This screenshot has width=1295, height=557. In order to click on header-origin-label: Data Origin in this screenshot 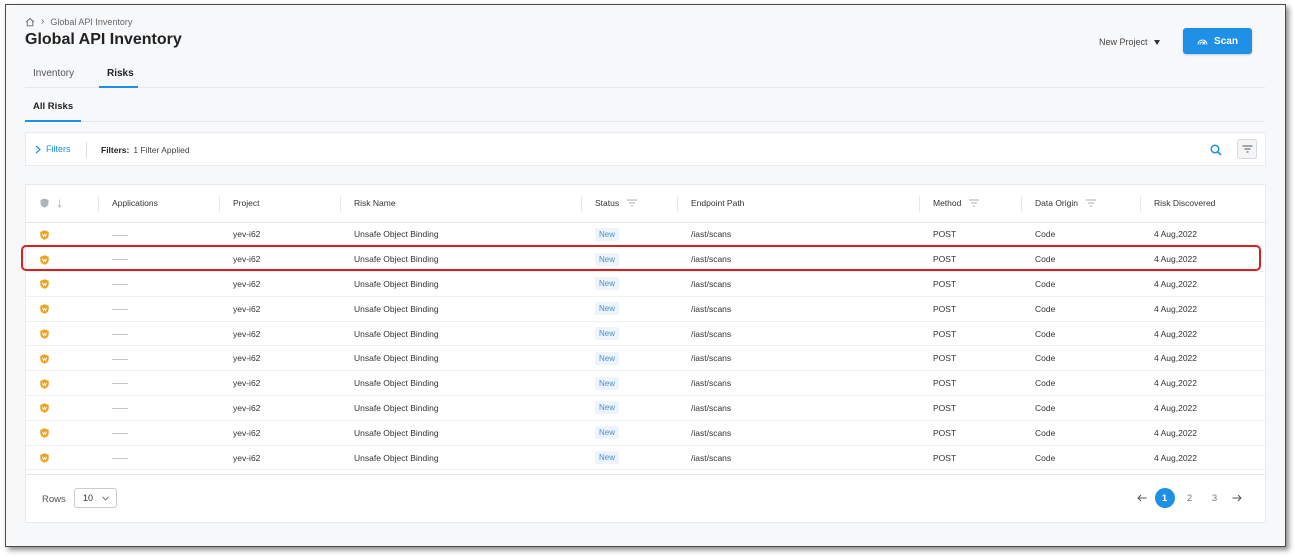, I will do `click(1056, 203)`.